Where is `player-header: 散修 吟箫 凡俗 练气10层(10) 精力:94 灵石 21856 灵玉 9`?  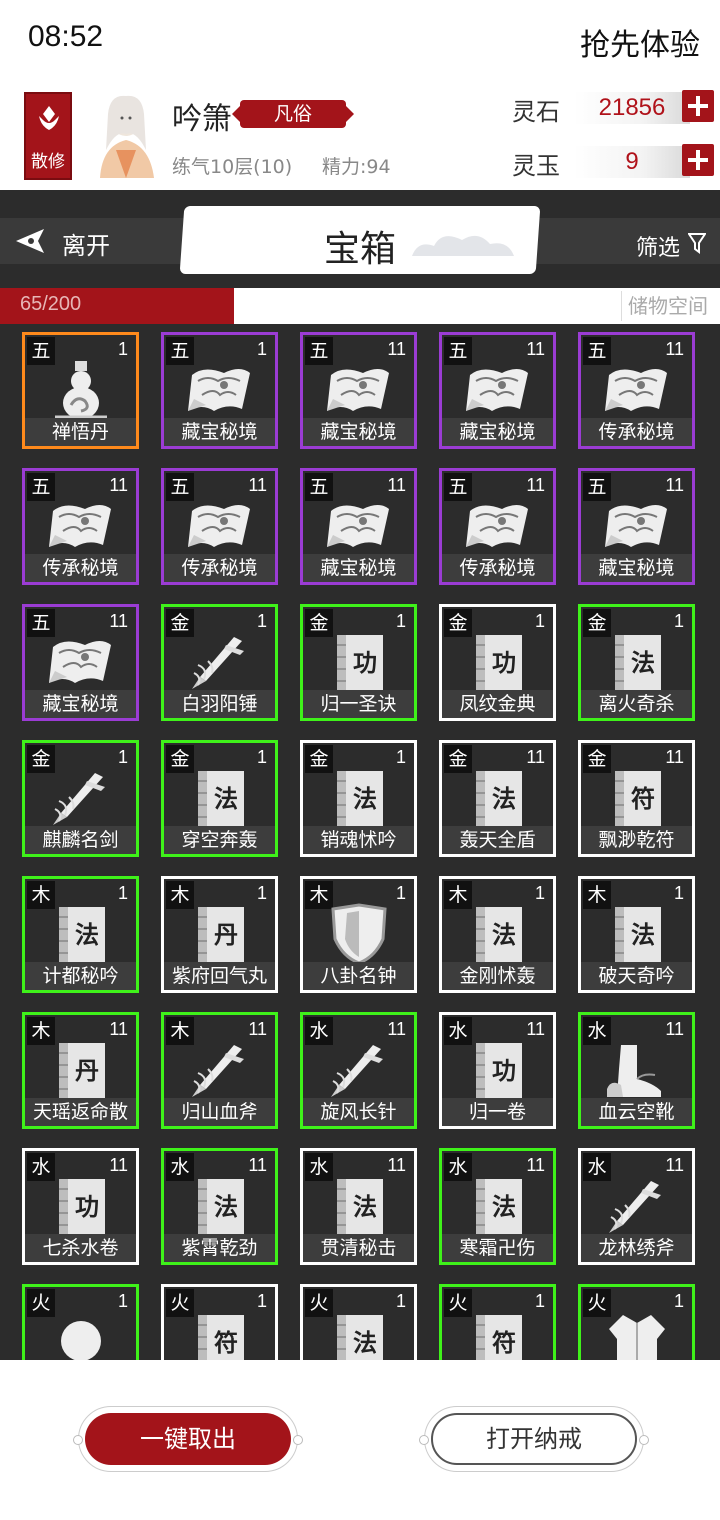
player-header: 散修 吟箫 凡俗 练气10层(10) 精力:94 灵石 21856 灵玉 9 is located at coordinates (360, 135).